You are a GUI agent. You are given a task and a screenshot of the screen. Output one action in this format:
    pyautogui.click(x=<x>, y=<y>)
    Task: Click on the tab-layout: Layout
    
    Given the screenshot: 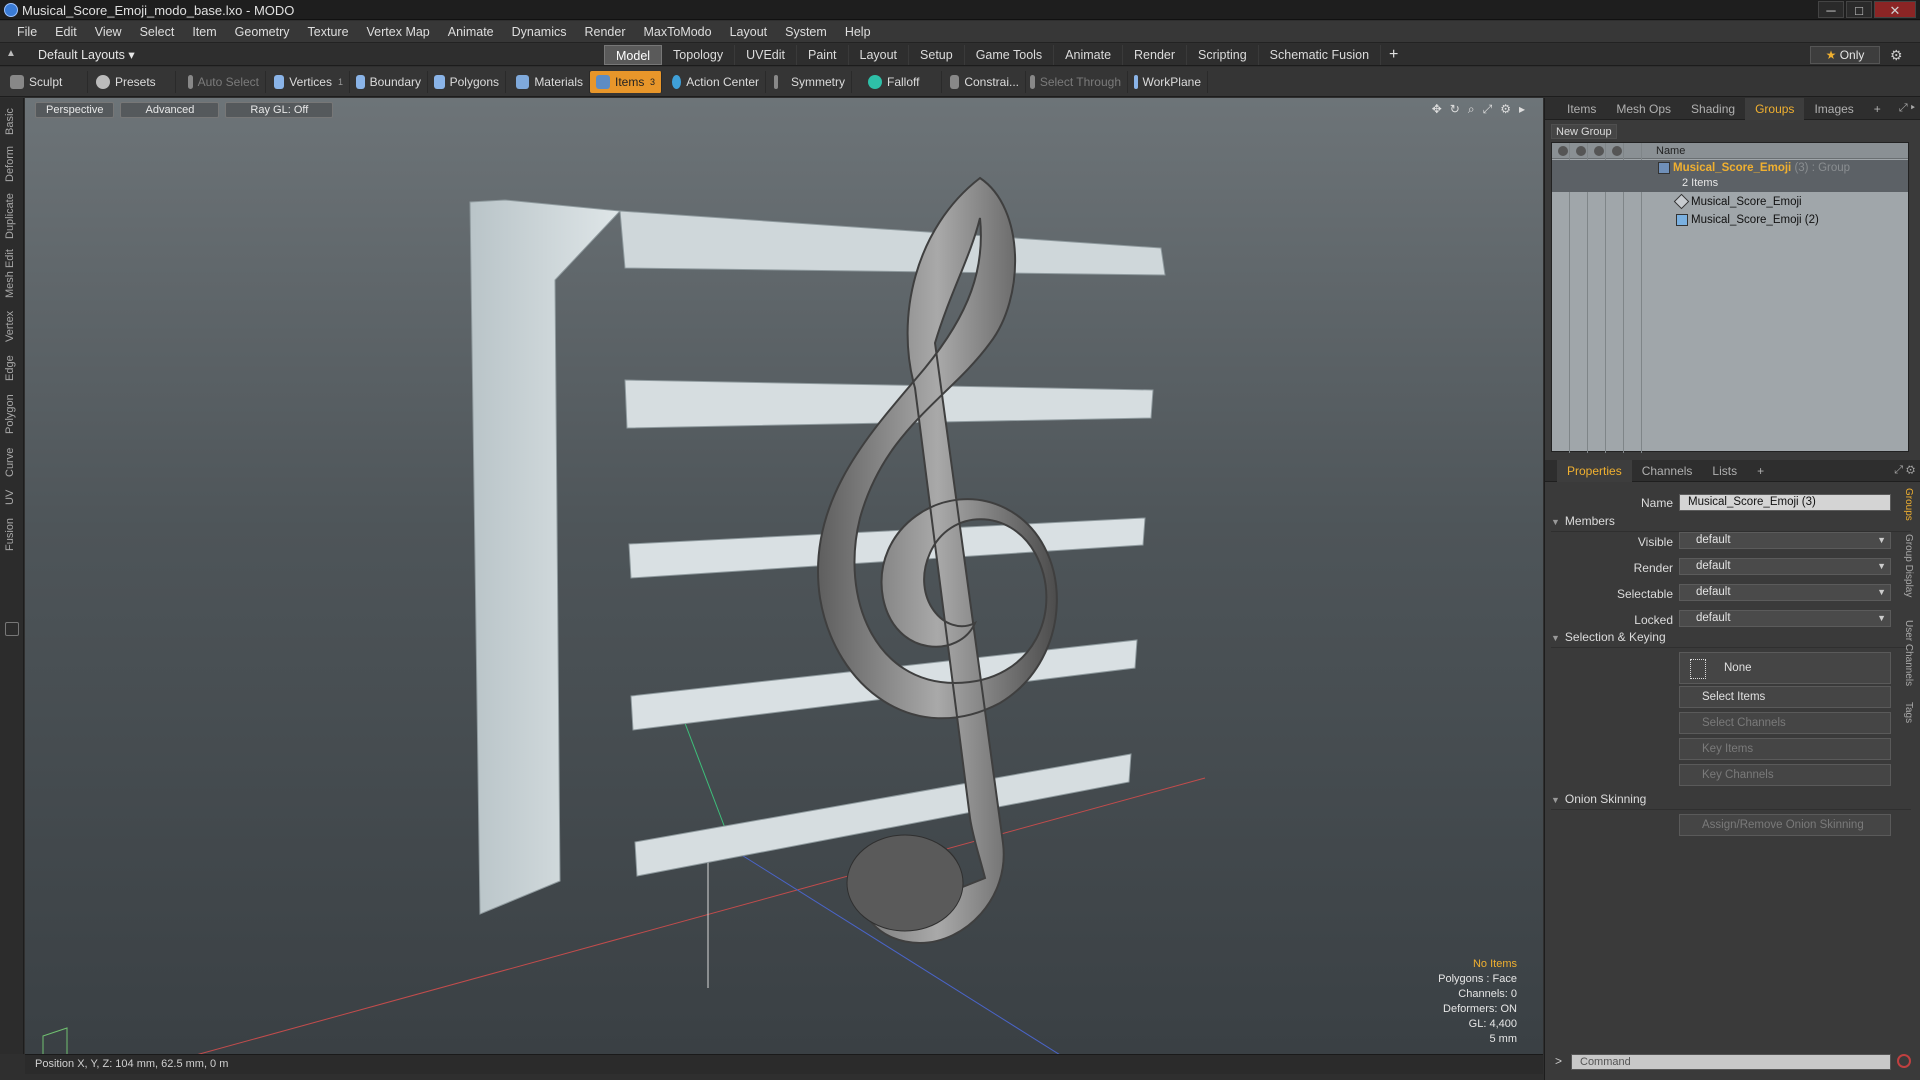 What is the action you would take?
    pyautogui.click(x=879, y=55)
    